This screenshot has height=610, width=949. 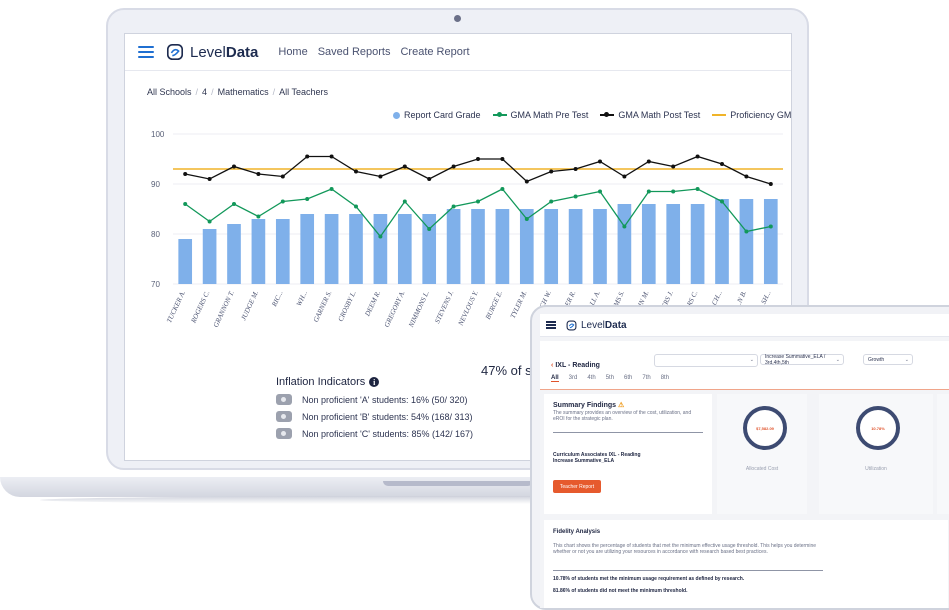 What do you see at coordinates (577, 486) in the screenshot?
I see `teacher-report-button: Teacher Report` at bounding box center [577, 486].